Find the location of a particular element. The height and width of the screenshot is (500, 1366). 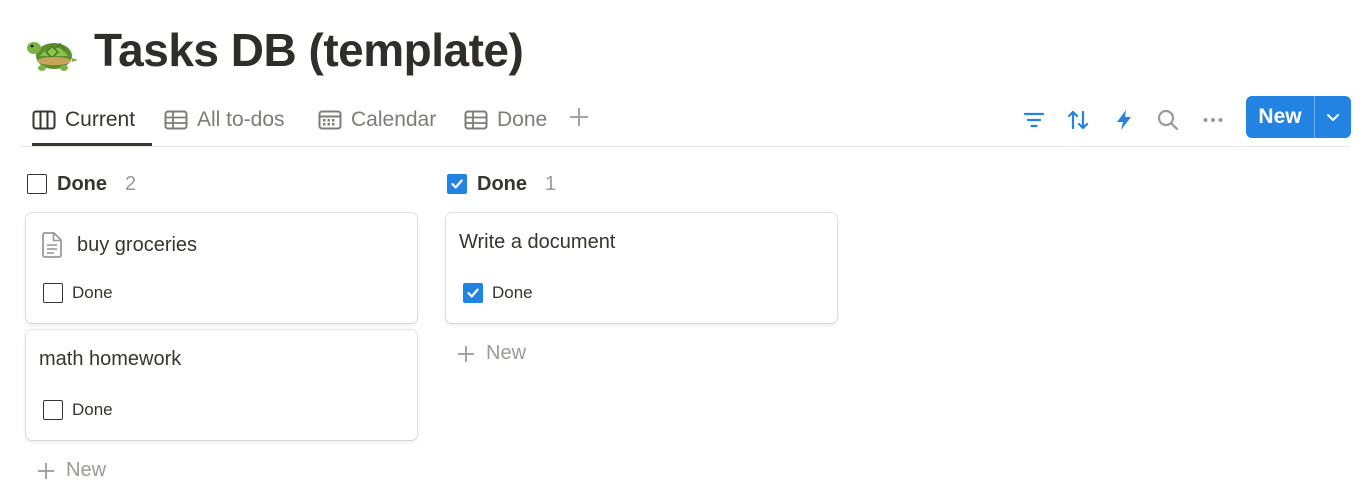

chevron-down-icon is located at coordinates (1333, 117).